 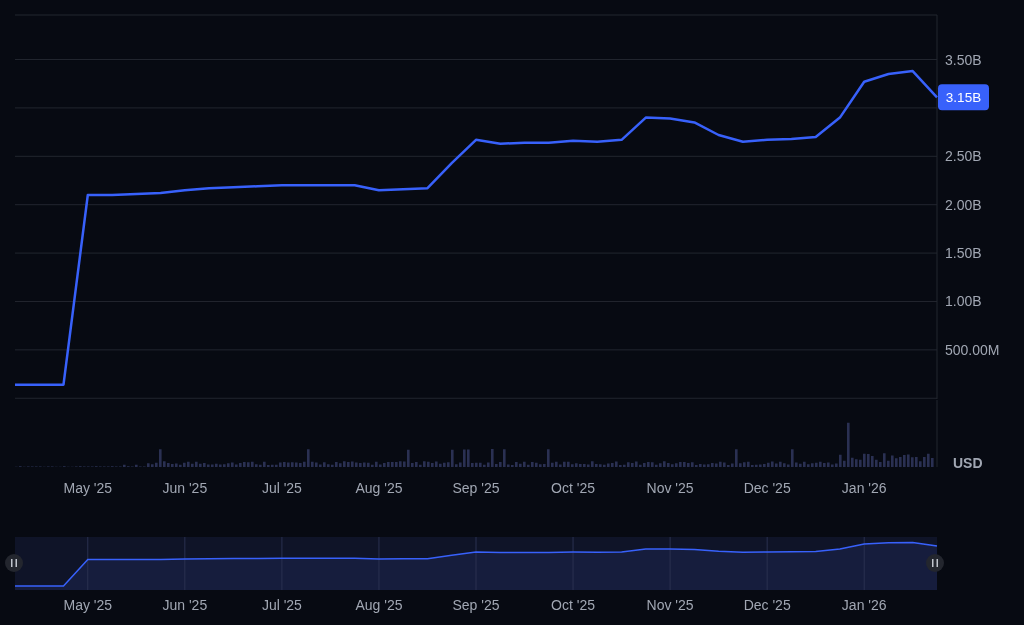 What do you see at coordinates (968, 462) in the screenshot?
I see `currency-label: USD` at bounding box center [968, 462].